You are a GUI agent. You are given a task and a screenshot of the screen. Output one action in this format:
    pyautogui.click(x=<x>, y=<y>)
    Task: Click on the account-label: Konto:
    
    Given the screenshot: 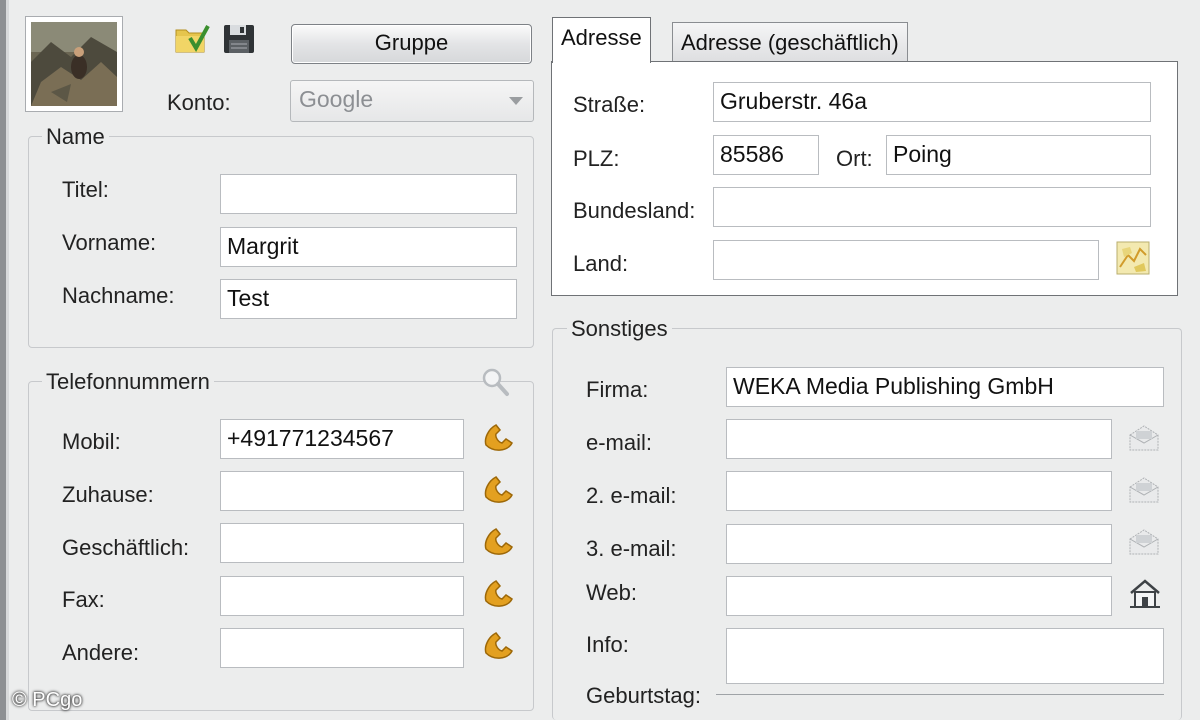 What is the action you would take?
    pyautogui.click(x=199, y=102)
    